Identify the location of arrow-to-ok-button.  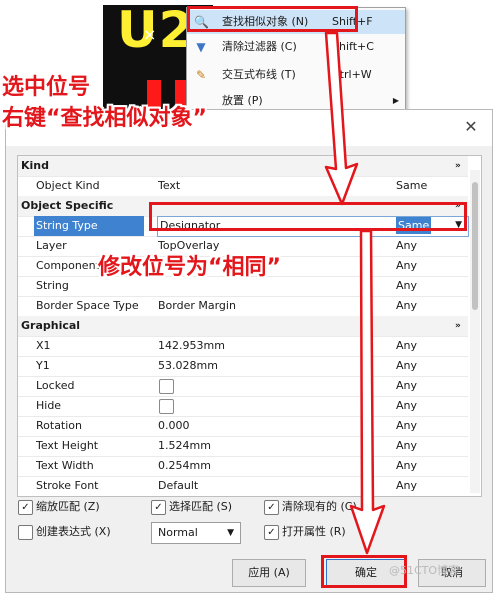
(367, 392).